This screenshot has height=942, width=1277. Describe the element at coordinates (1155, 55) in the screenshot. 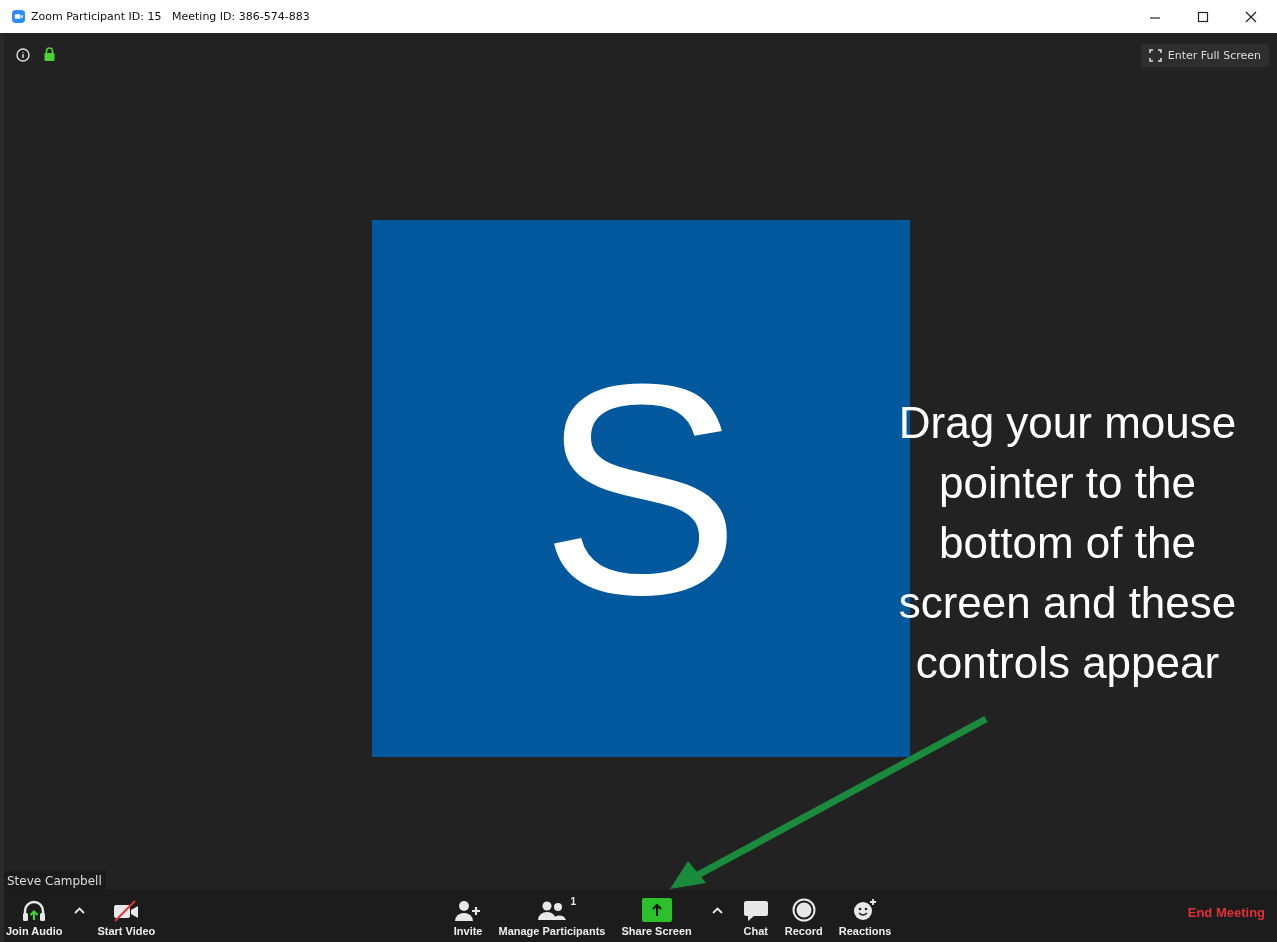

I see `expand-icon` at that location.